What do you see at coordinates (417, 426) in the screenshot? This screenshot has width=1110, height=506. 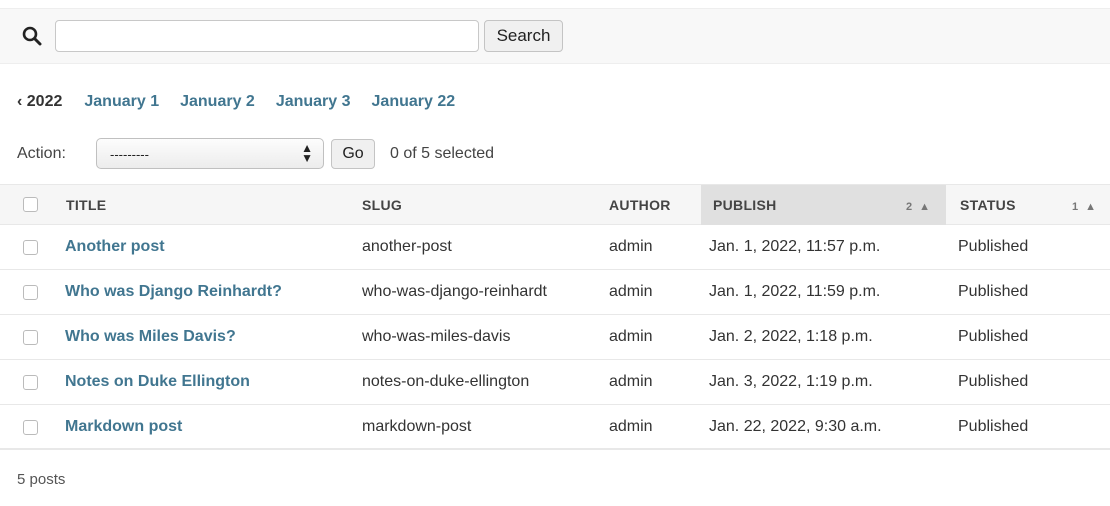 I see `row-slug: markdown-post` at bounding box center [417, 426].